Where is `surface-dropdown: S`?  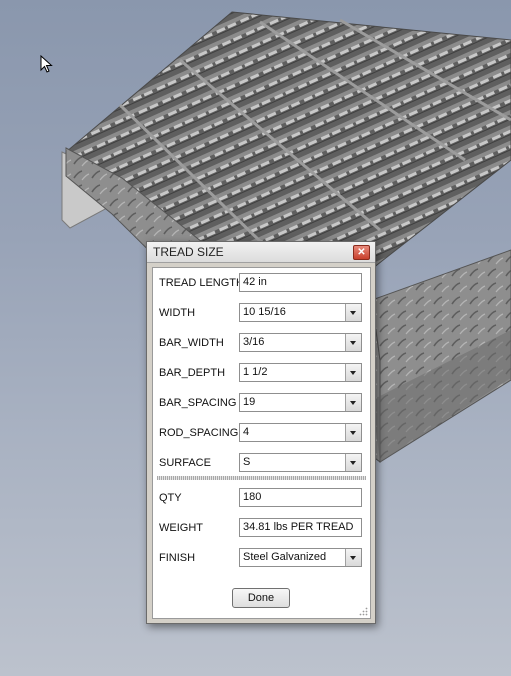 surface-dropdown: S is located at coordinates (300, 462).